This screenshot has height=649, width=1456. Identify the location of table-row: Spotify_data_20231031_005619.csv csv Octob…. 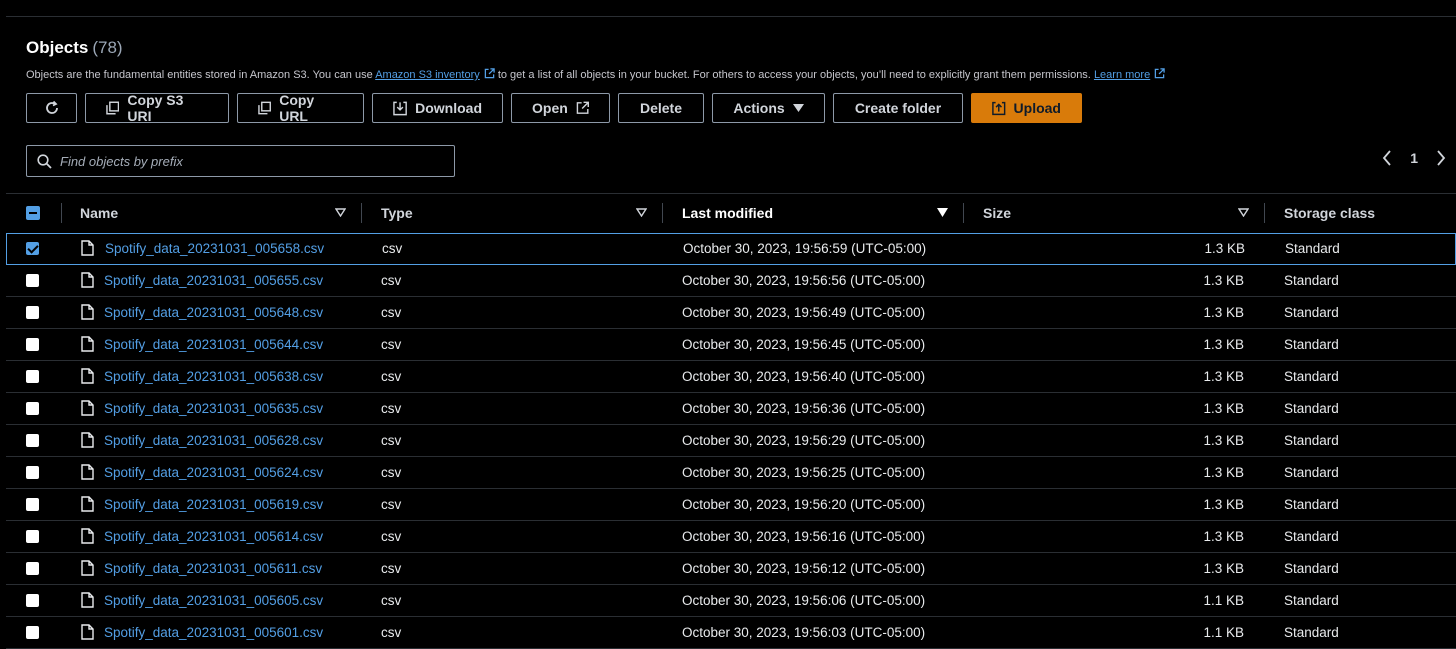
(731, 505).